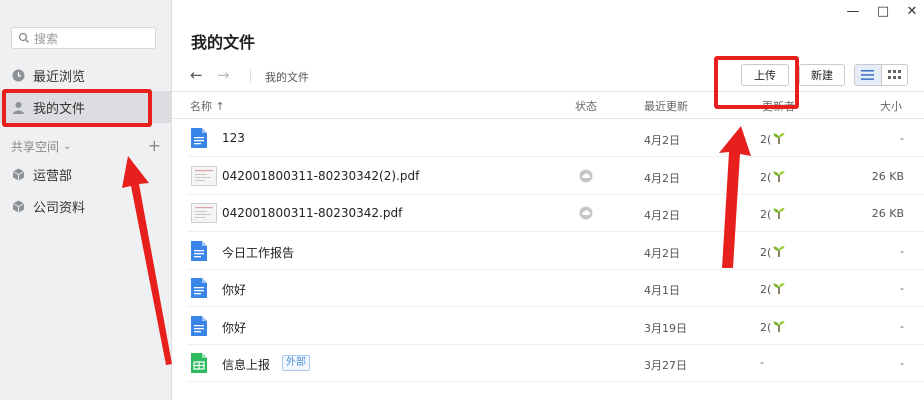 The image size is (924, 400). I want to click on table-row: 你好 4月1日 2( -, so click(555, 288).